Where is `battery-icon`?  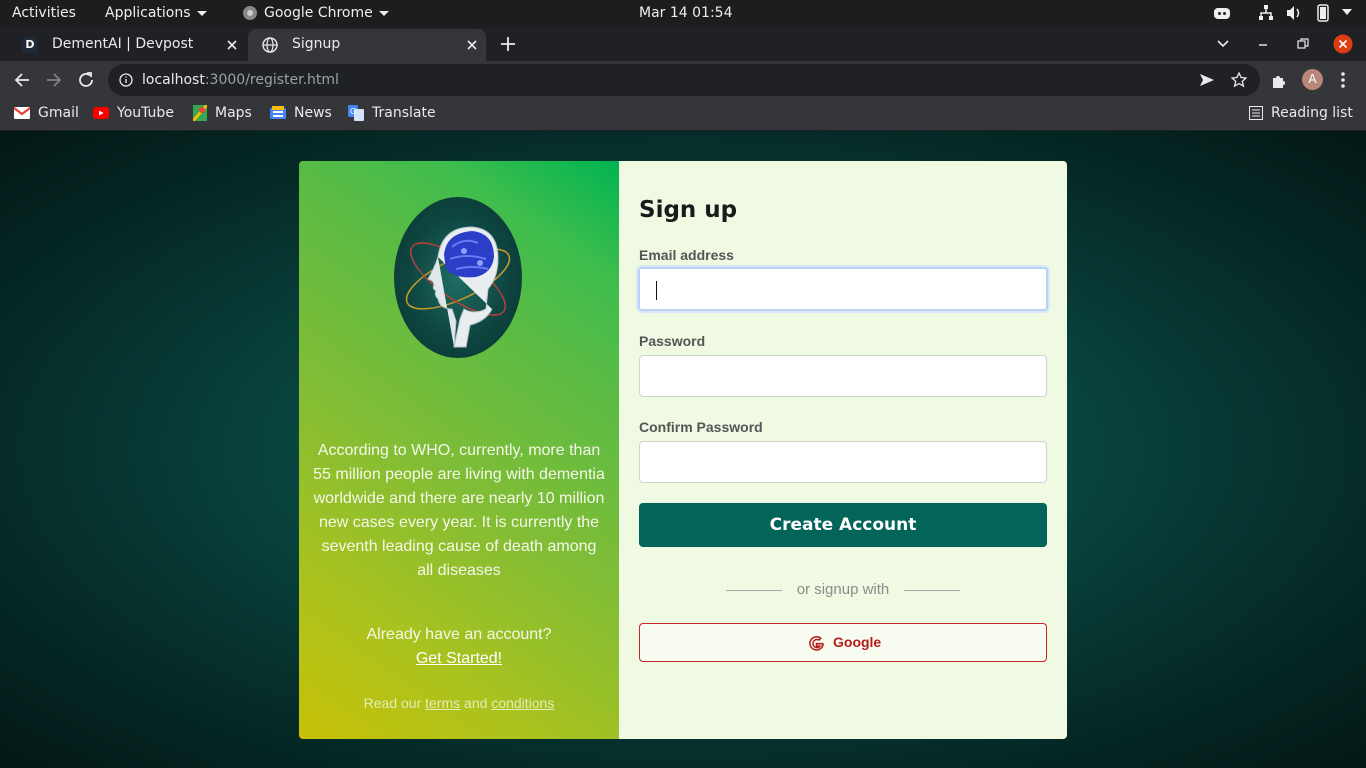 battery-icon is located at coordinates (1323, 13).